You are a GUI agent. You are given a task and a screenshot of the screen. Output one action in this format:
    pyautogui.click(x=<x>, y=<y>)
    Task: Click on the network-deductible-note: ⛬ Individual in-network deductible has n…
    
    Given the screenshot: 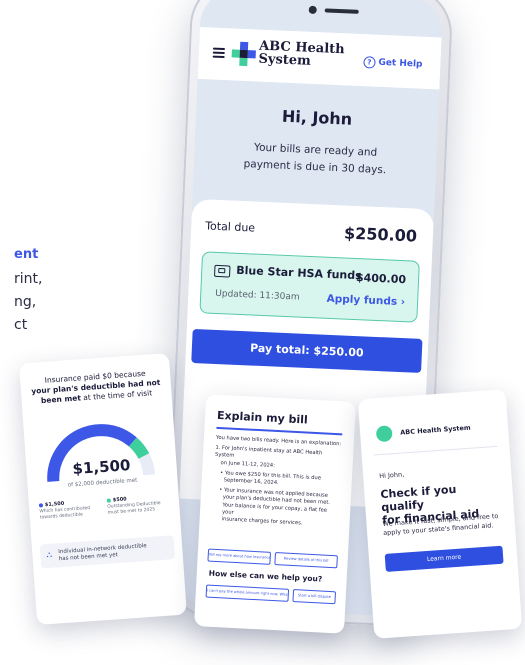 What is the action you would take?
    pyautogui.click(x=107, y=552)
    